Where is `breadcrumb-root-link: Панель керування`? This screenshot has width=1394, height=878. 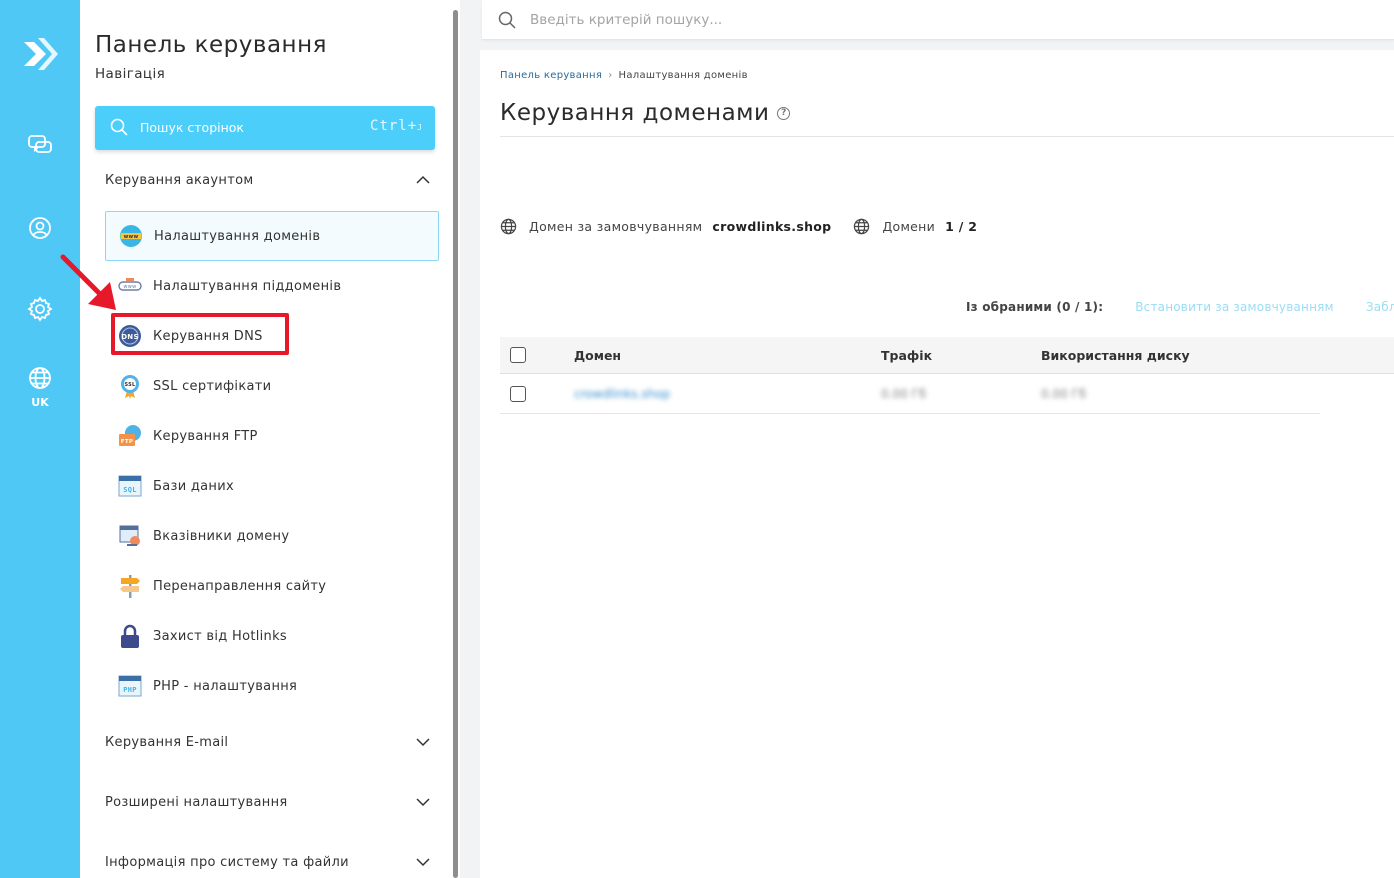
breadcrumb-root-link: Панель керування is located at coordinates (551, 75).